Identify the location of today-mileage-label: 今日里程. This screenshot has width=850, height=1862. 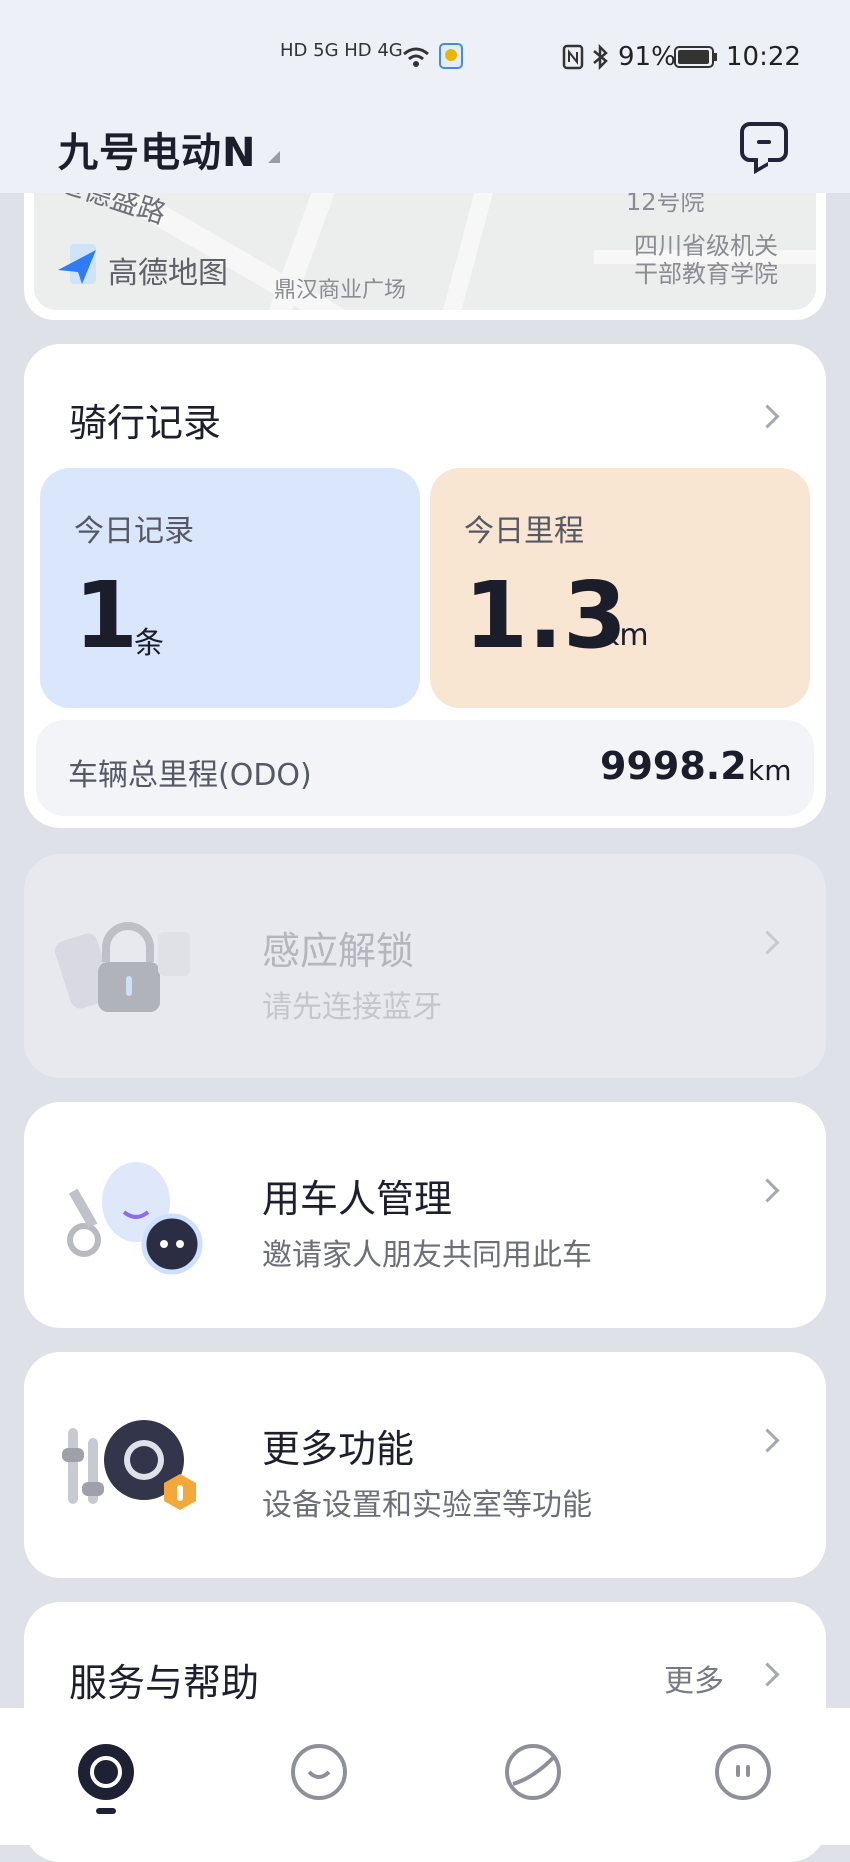
(524, 531).